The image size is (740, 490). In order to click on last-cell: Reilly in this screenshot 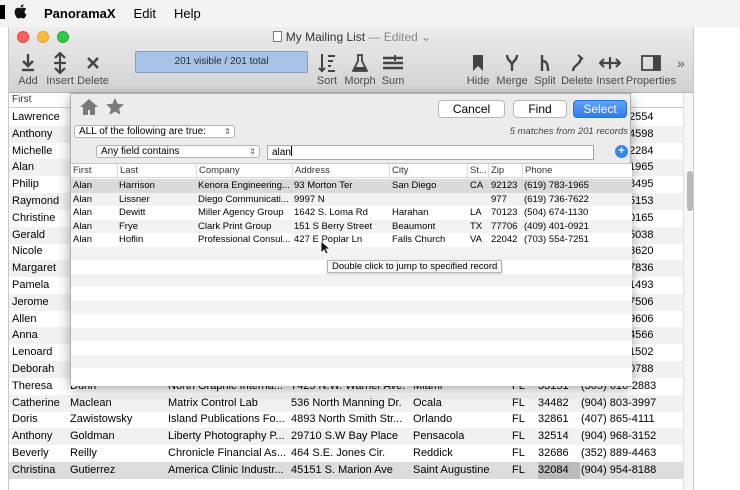, I will do `click(83, 453)`.